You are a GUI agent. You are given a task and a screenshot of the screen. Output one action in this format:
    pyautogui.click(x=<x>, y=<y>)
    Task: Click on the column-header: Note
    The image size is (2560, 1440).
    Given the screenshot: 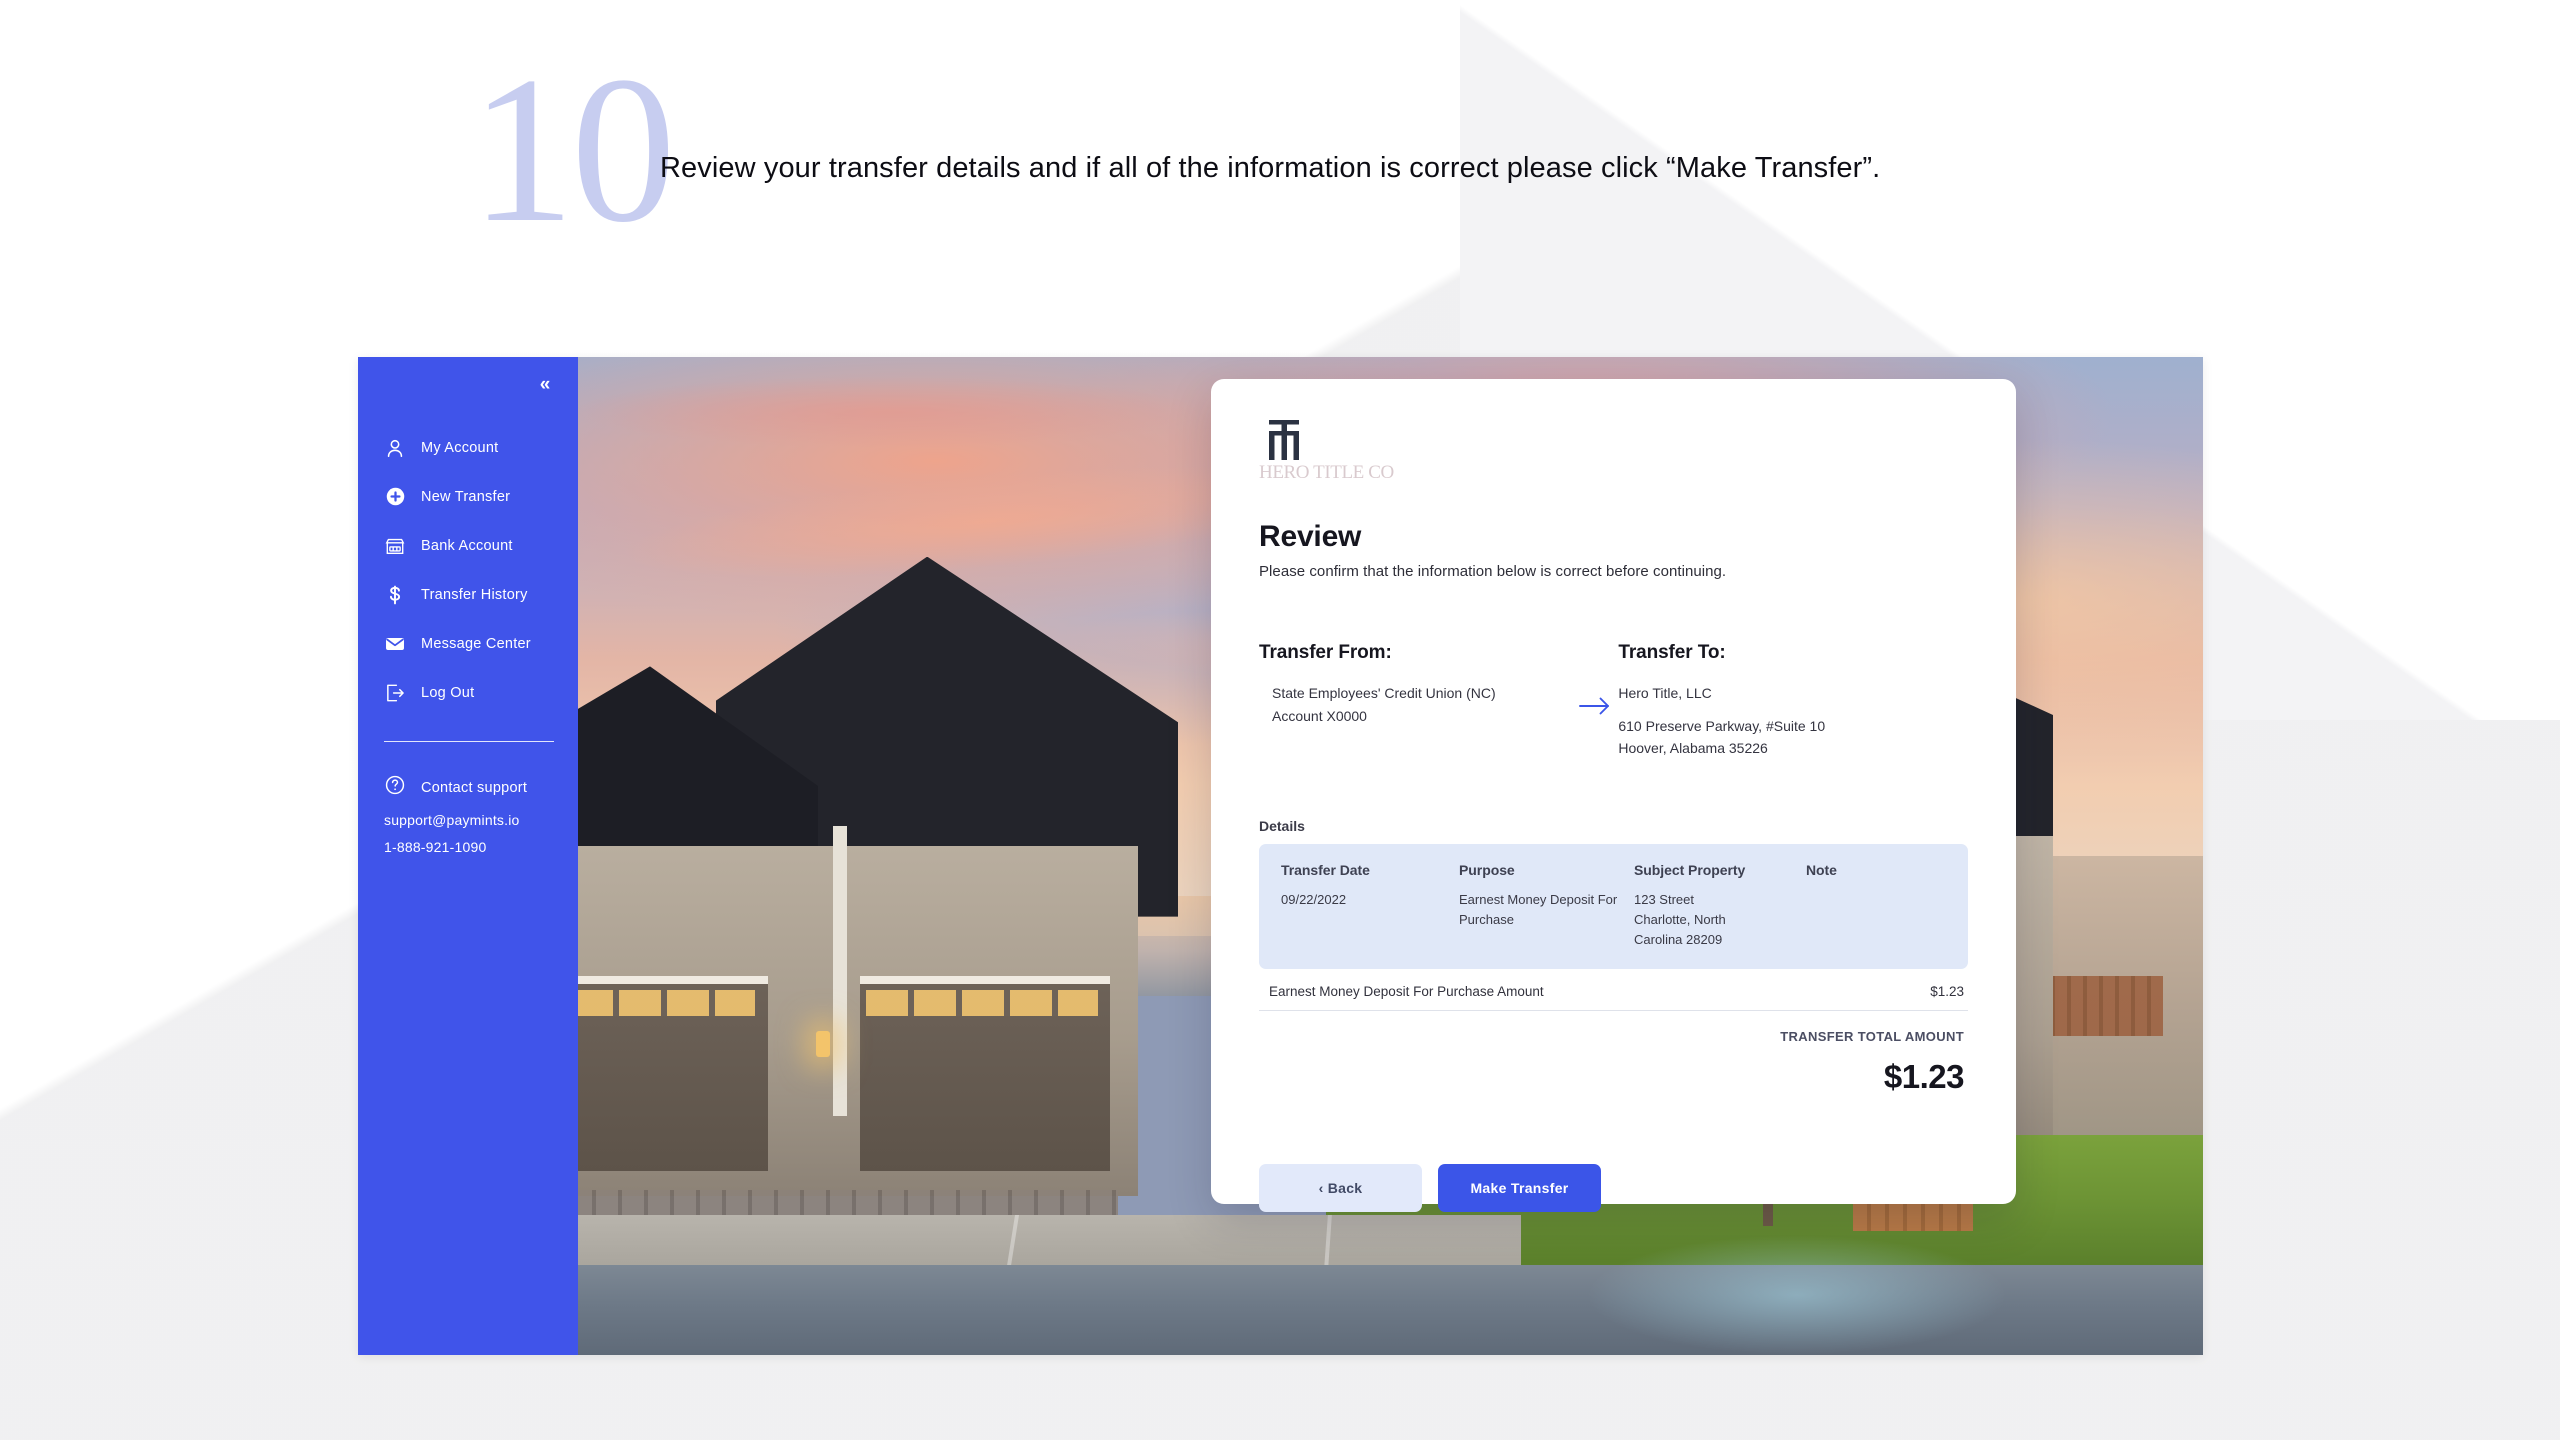 What is the action you would take?
    pyautogui.click(x=1821, y=870)
    